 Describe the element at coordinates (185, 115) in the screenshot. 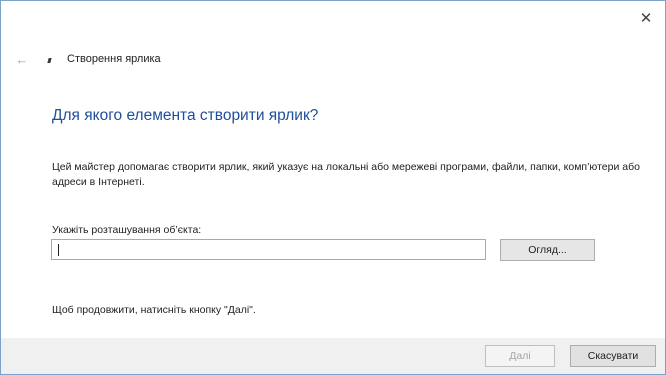

I see `page-heading: Для якого елемента створити ярлик?` at that location.